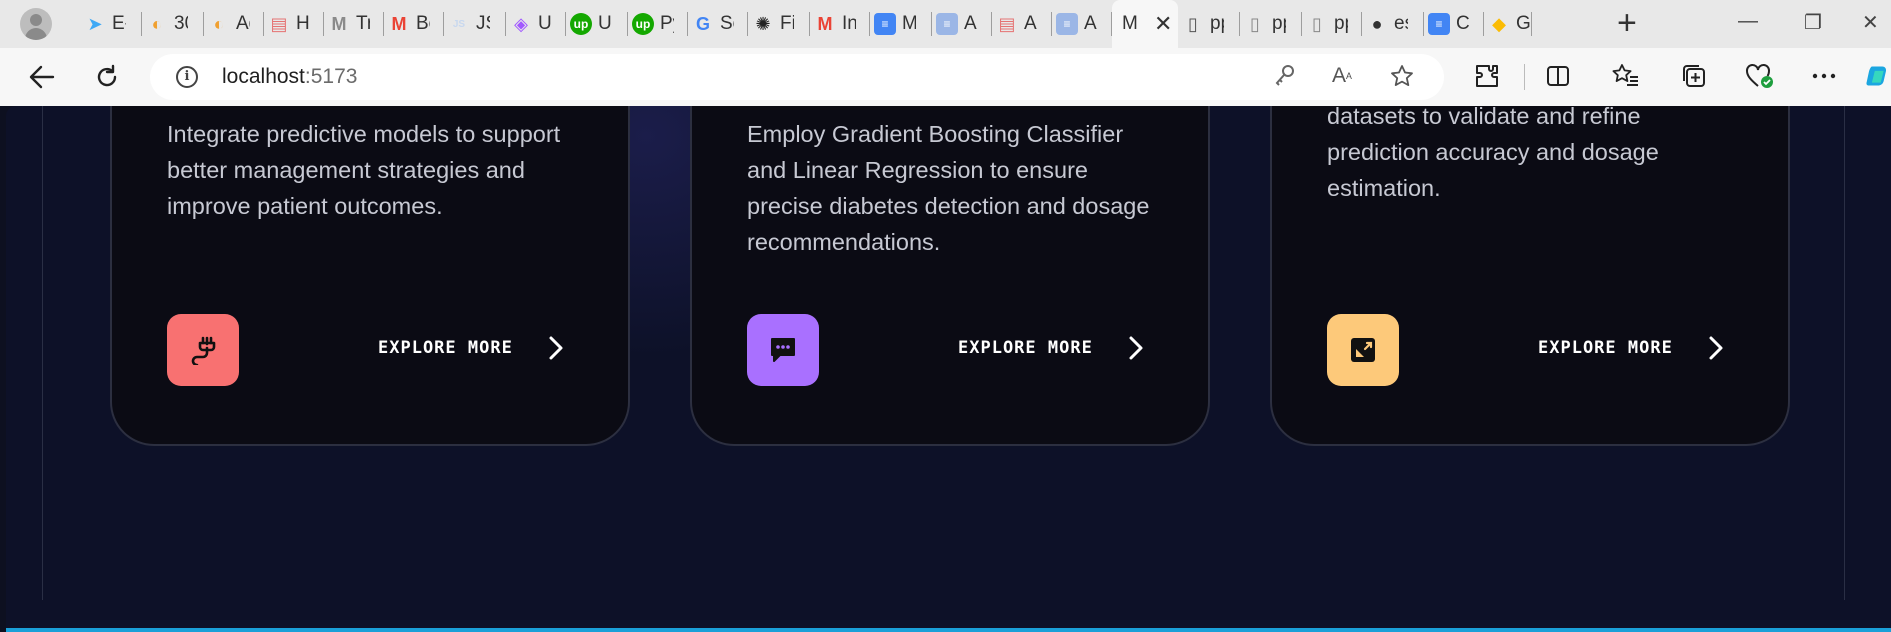 Image resolution: width=1891 pixels, height=632 pixels. I want to click on collections-icon, so click(1694, 76).